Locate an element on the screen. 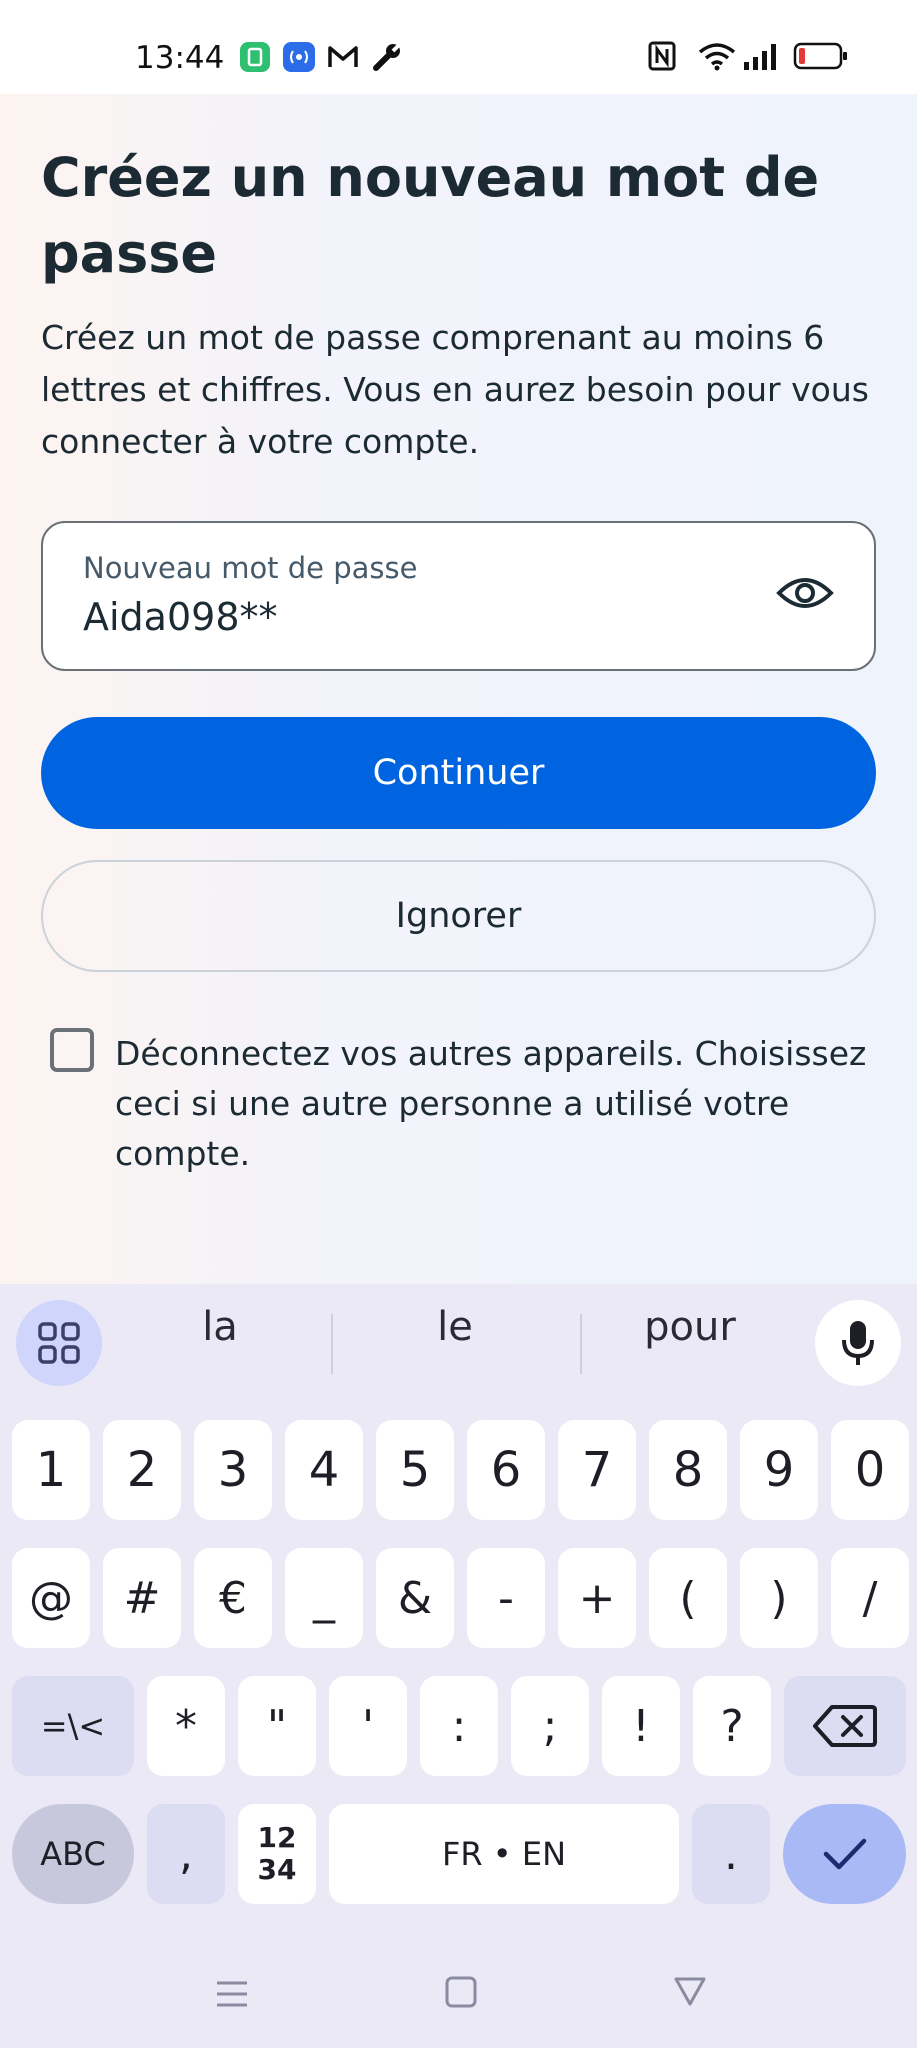 The height and width of the screenshot is (2048, 917). key-5: 5 is located at coordinates (415, 1470).